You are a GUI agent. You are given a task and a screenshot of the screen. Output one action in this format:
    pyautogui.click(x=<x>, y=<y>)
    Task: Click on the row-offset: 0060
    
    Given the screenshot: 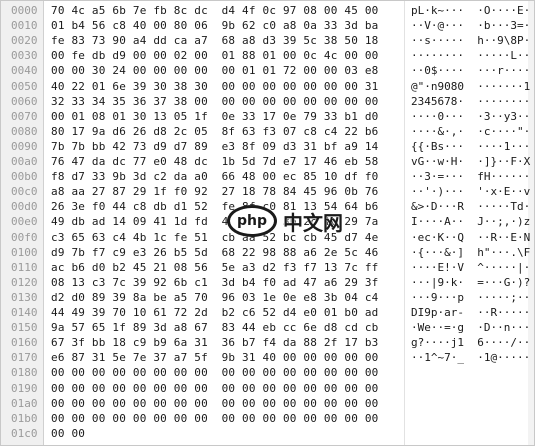 What is the action you would take?
    pyautogui.click(x=24, y=101)
    